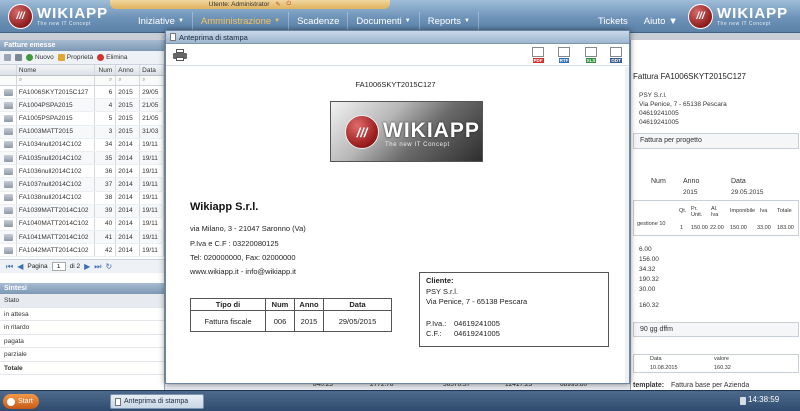 This screenshot has height=411, width=800. What do you see at coordinates (152, 80) in the screenshot?
I see `filter-data: ⌕` at bounding box center [152, 80].